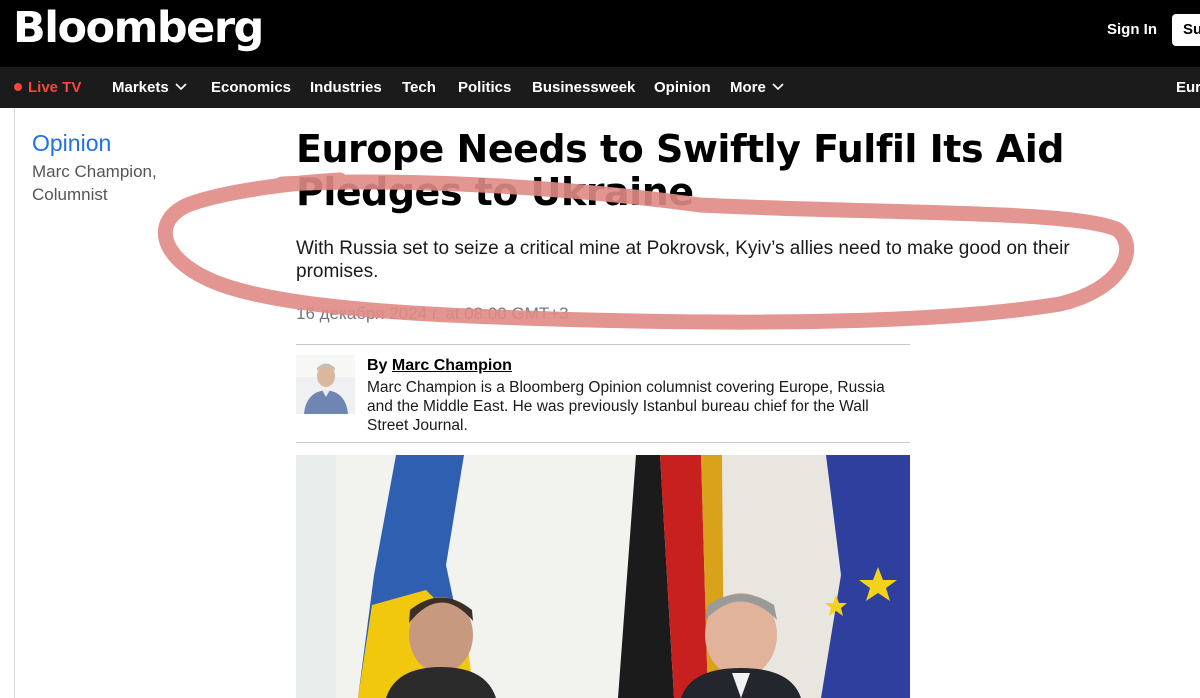 The height and width of the screenshot is (698, 1200). What do you see at coordinates (71, 143) in the screenshot?
I see `section-opinion-link: Opinion` at bounding box center [71, 143].